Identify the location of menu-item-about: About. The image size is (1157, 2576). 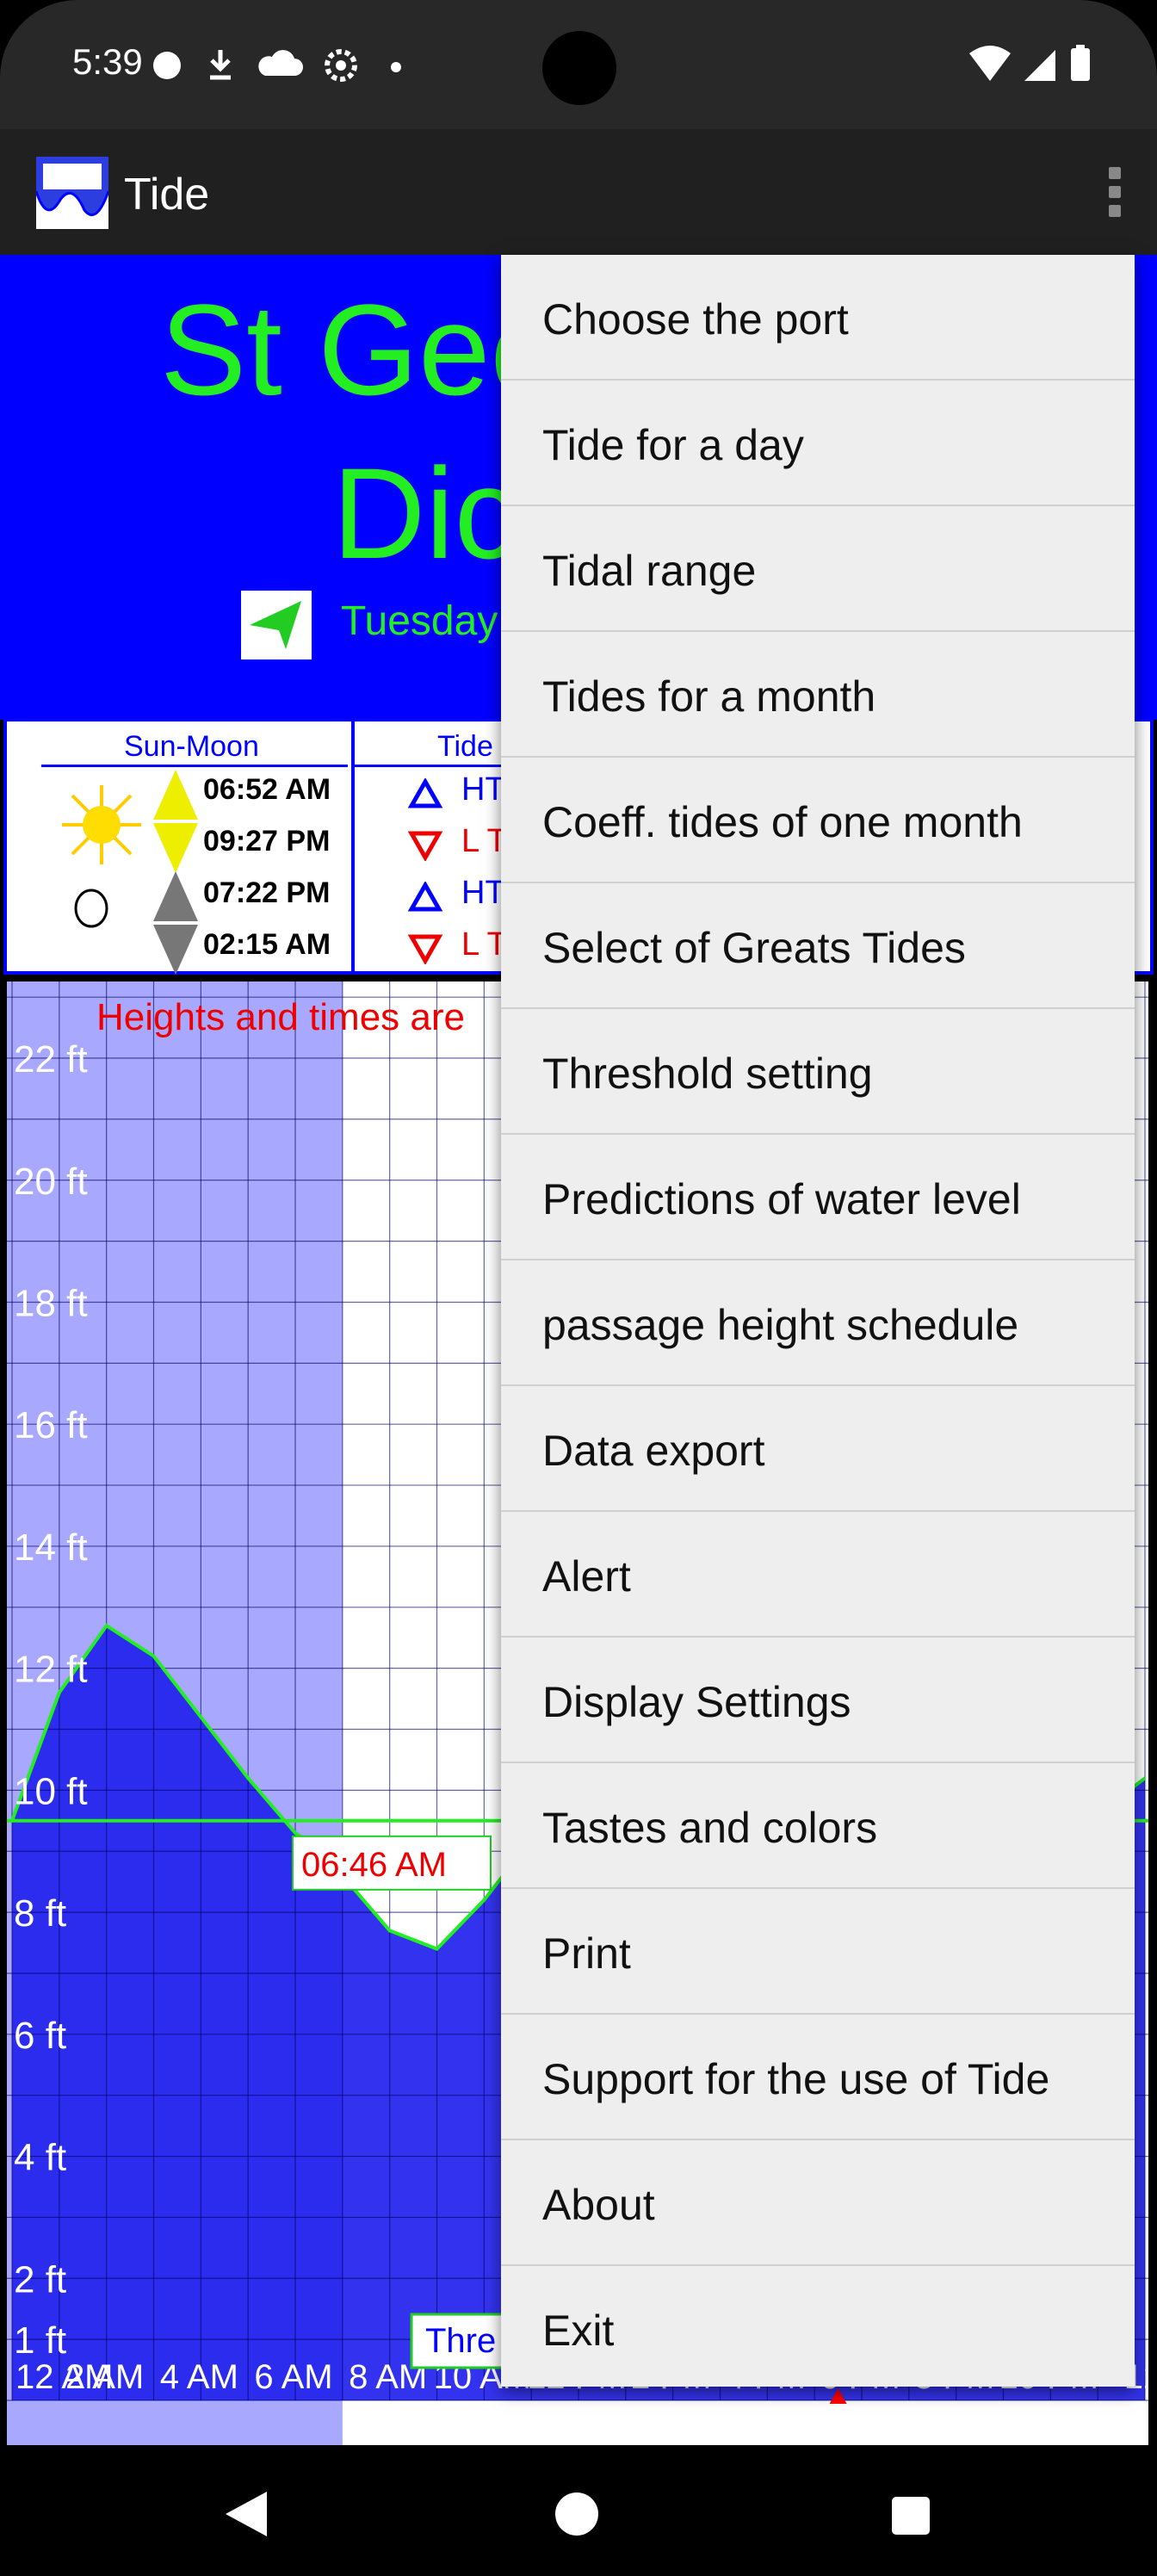
(818, 2203).